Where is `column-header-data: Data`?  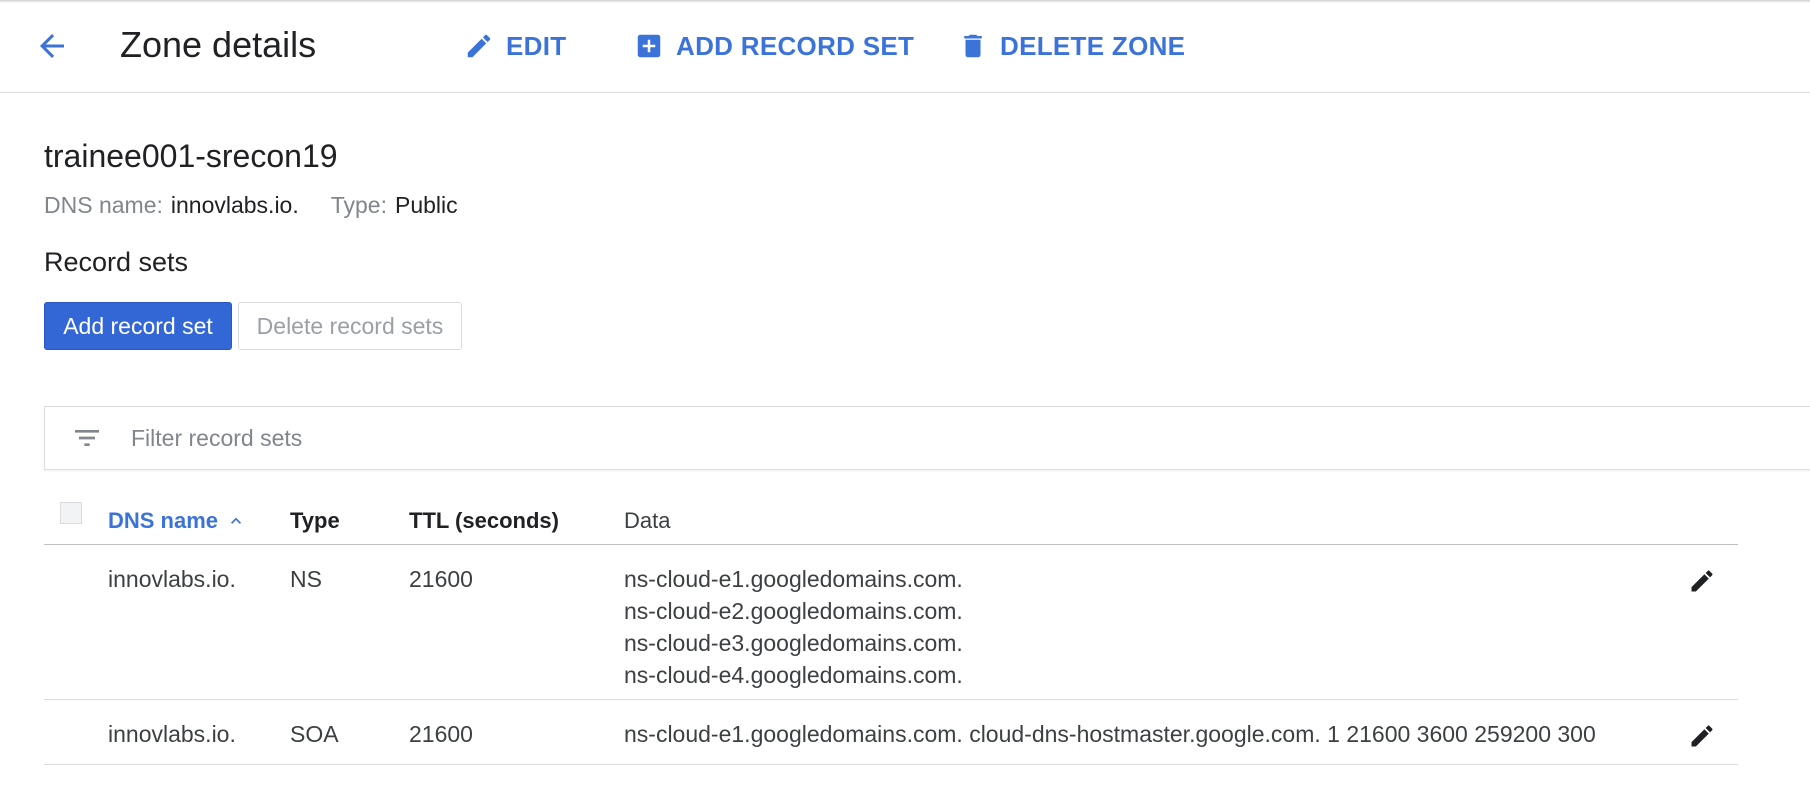 column-header-data: Data is located at coordinates (647, 520).